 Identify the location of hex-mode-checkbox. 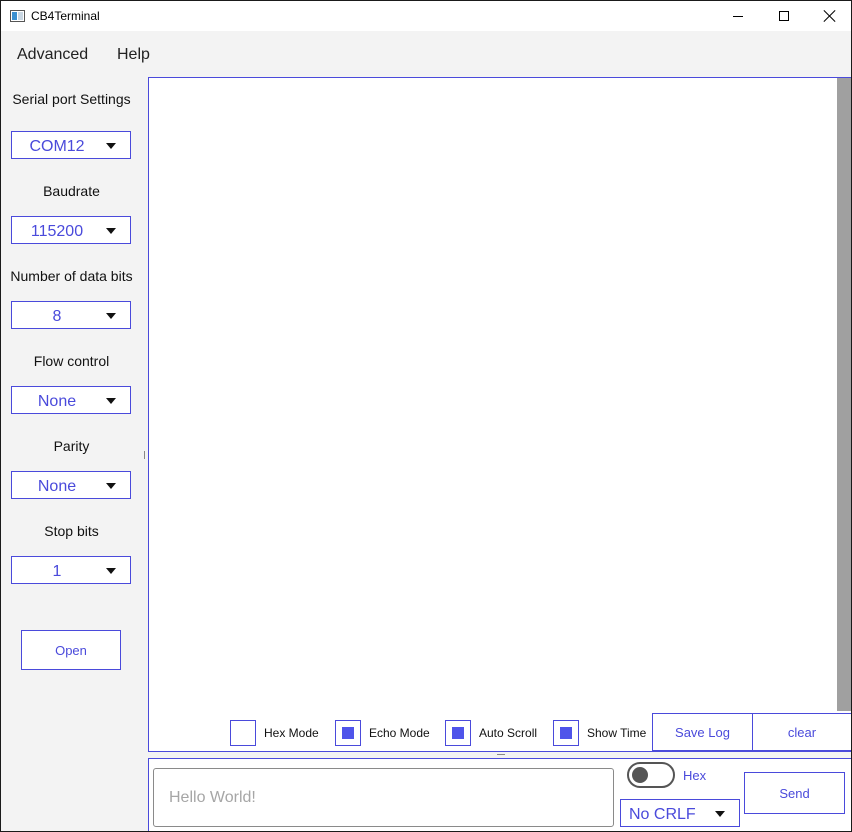
(243, 733).